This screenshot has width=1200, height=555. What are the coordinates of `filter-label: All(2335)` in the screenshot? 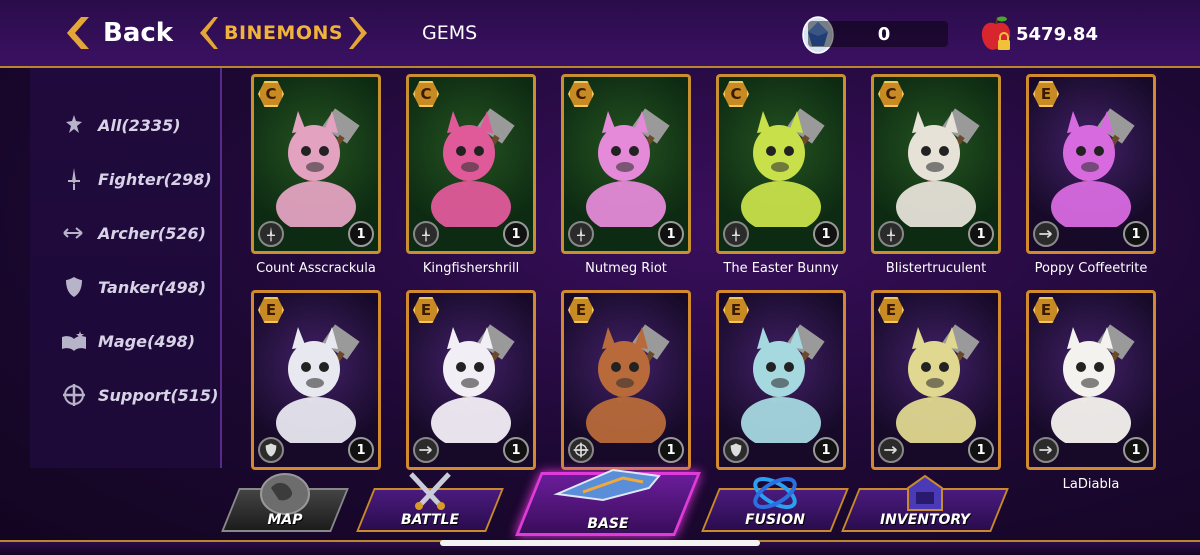 It's located at (139, 125).